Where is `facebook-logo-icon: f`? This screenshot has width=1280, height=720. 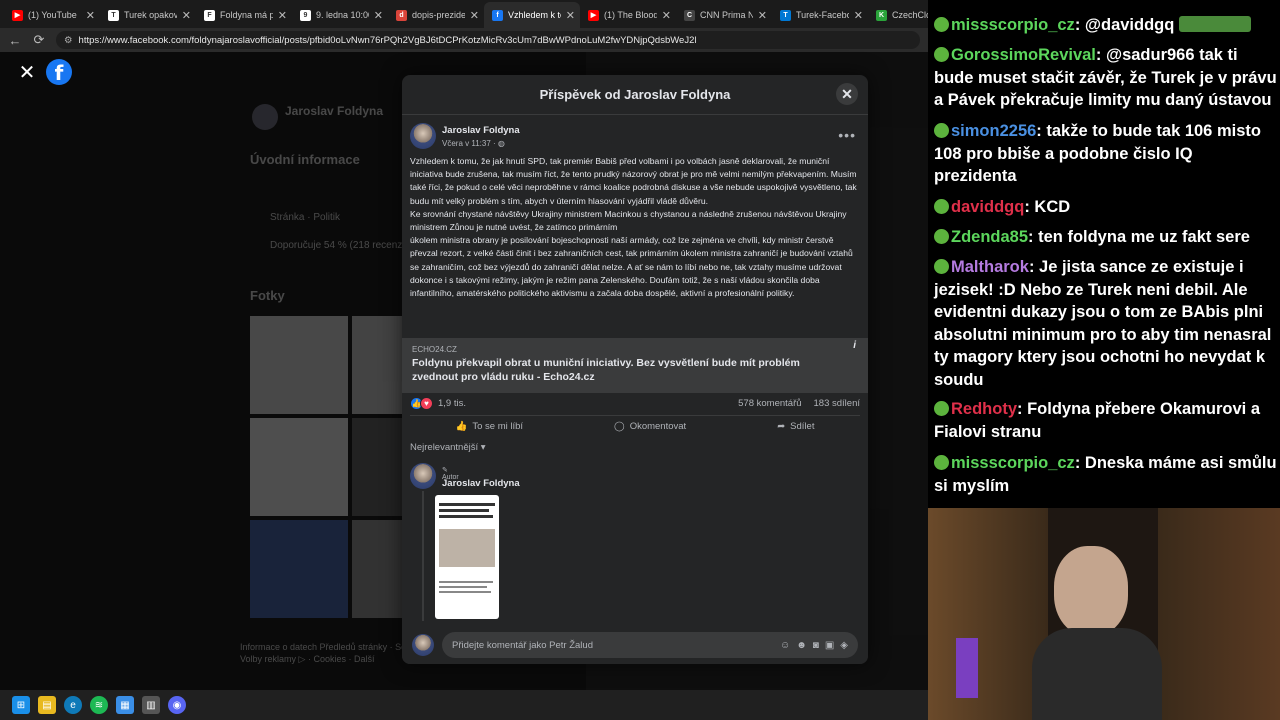
facebook-logo-icon: f is located at coordinates (59, 72).